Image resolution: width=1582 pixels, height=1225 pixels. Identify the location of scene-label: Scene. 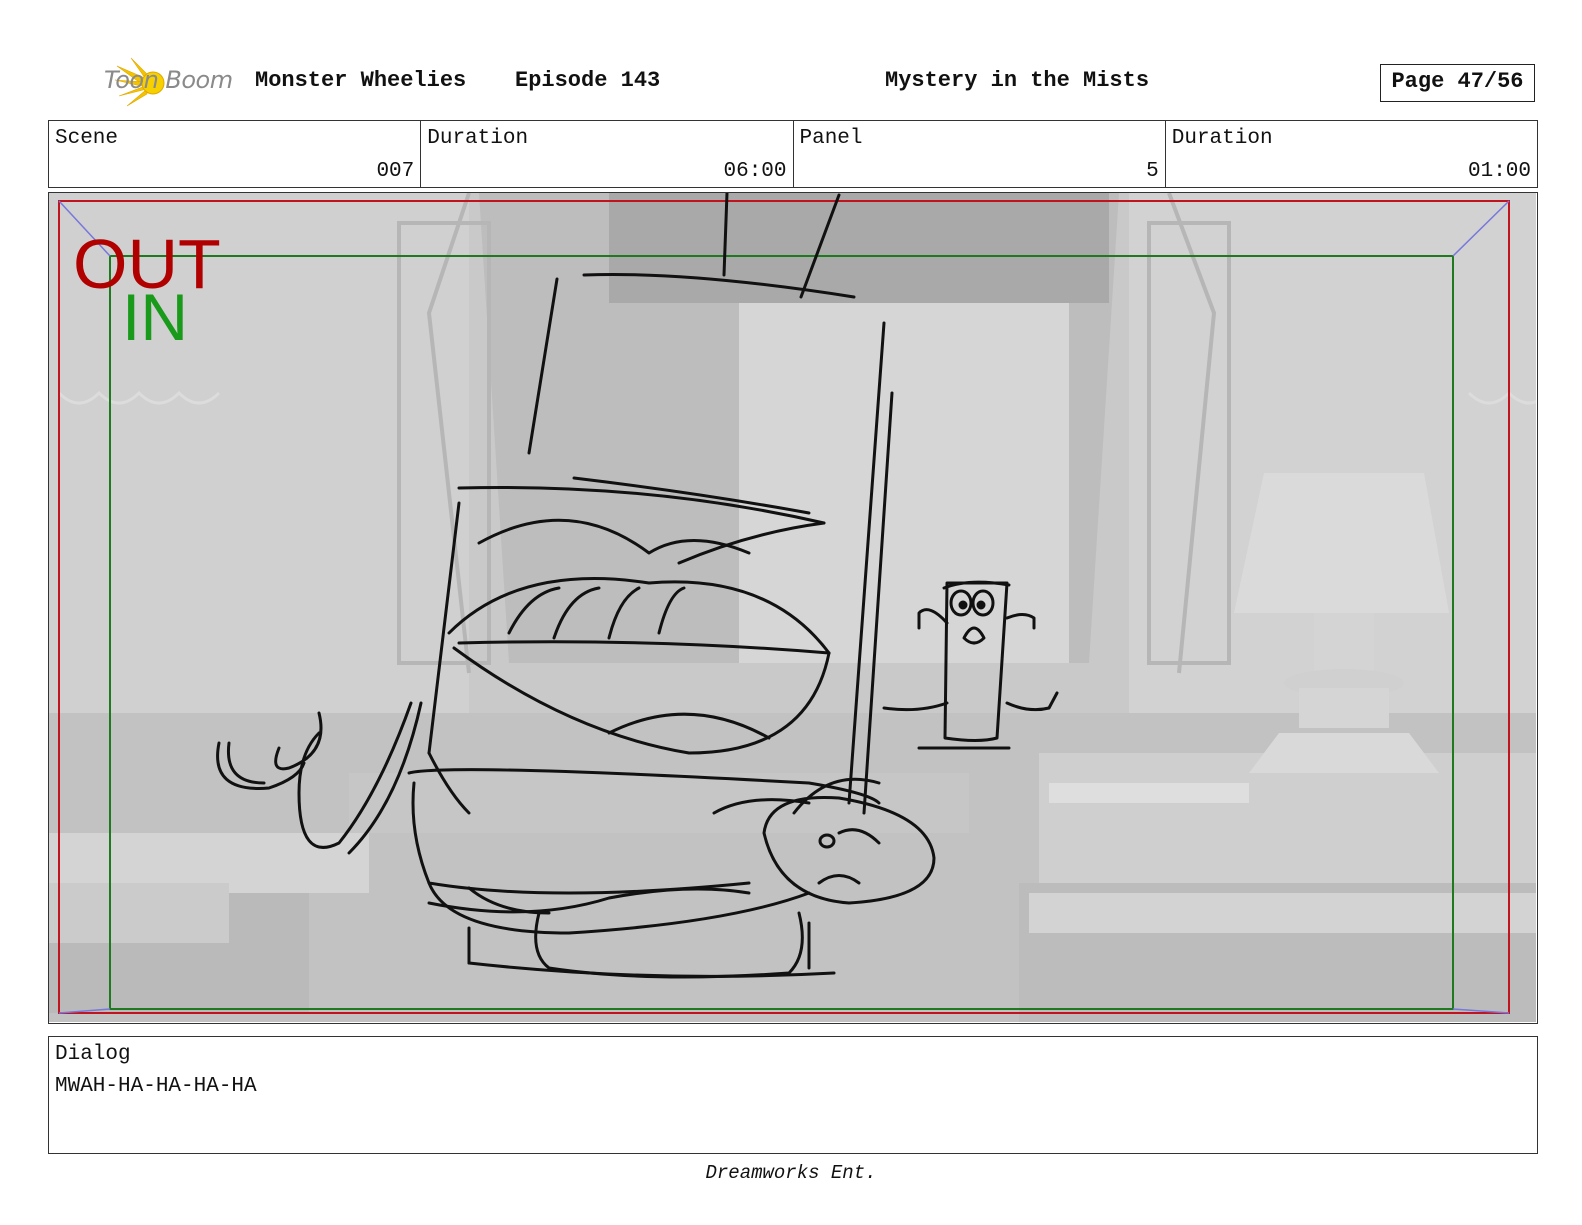
(87, 138).